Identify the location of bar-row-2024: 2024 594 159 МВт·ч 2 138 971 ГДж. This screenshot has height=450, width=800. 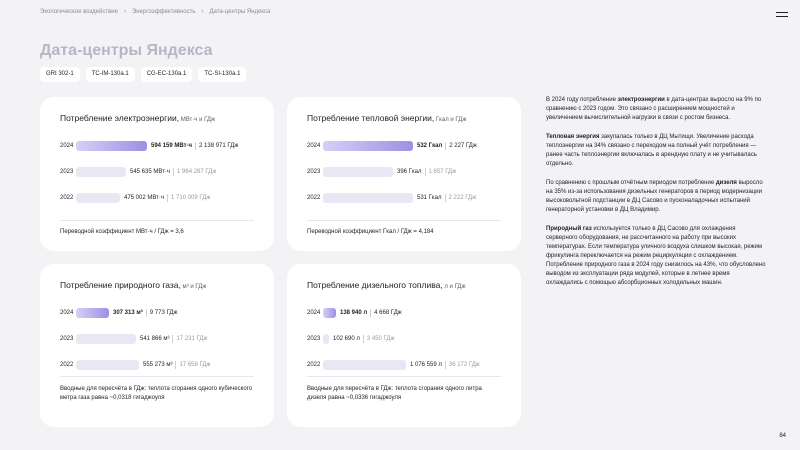
(157, 146).